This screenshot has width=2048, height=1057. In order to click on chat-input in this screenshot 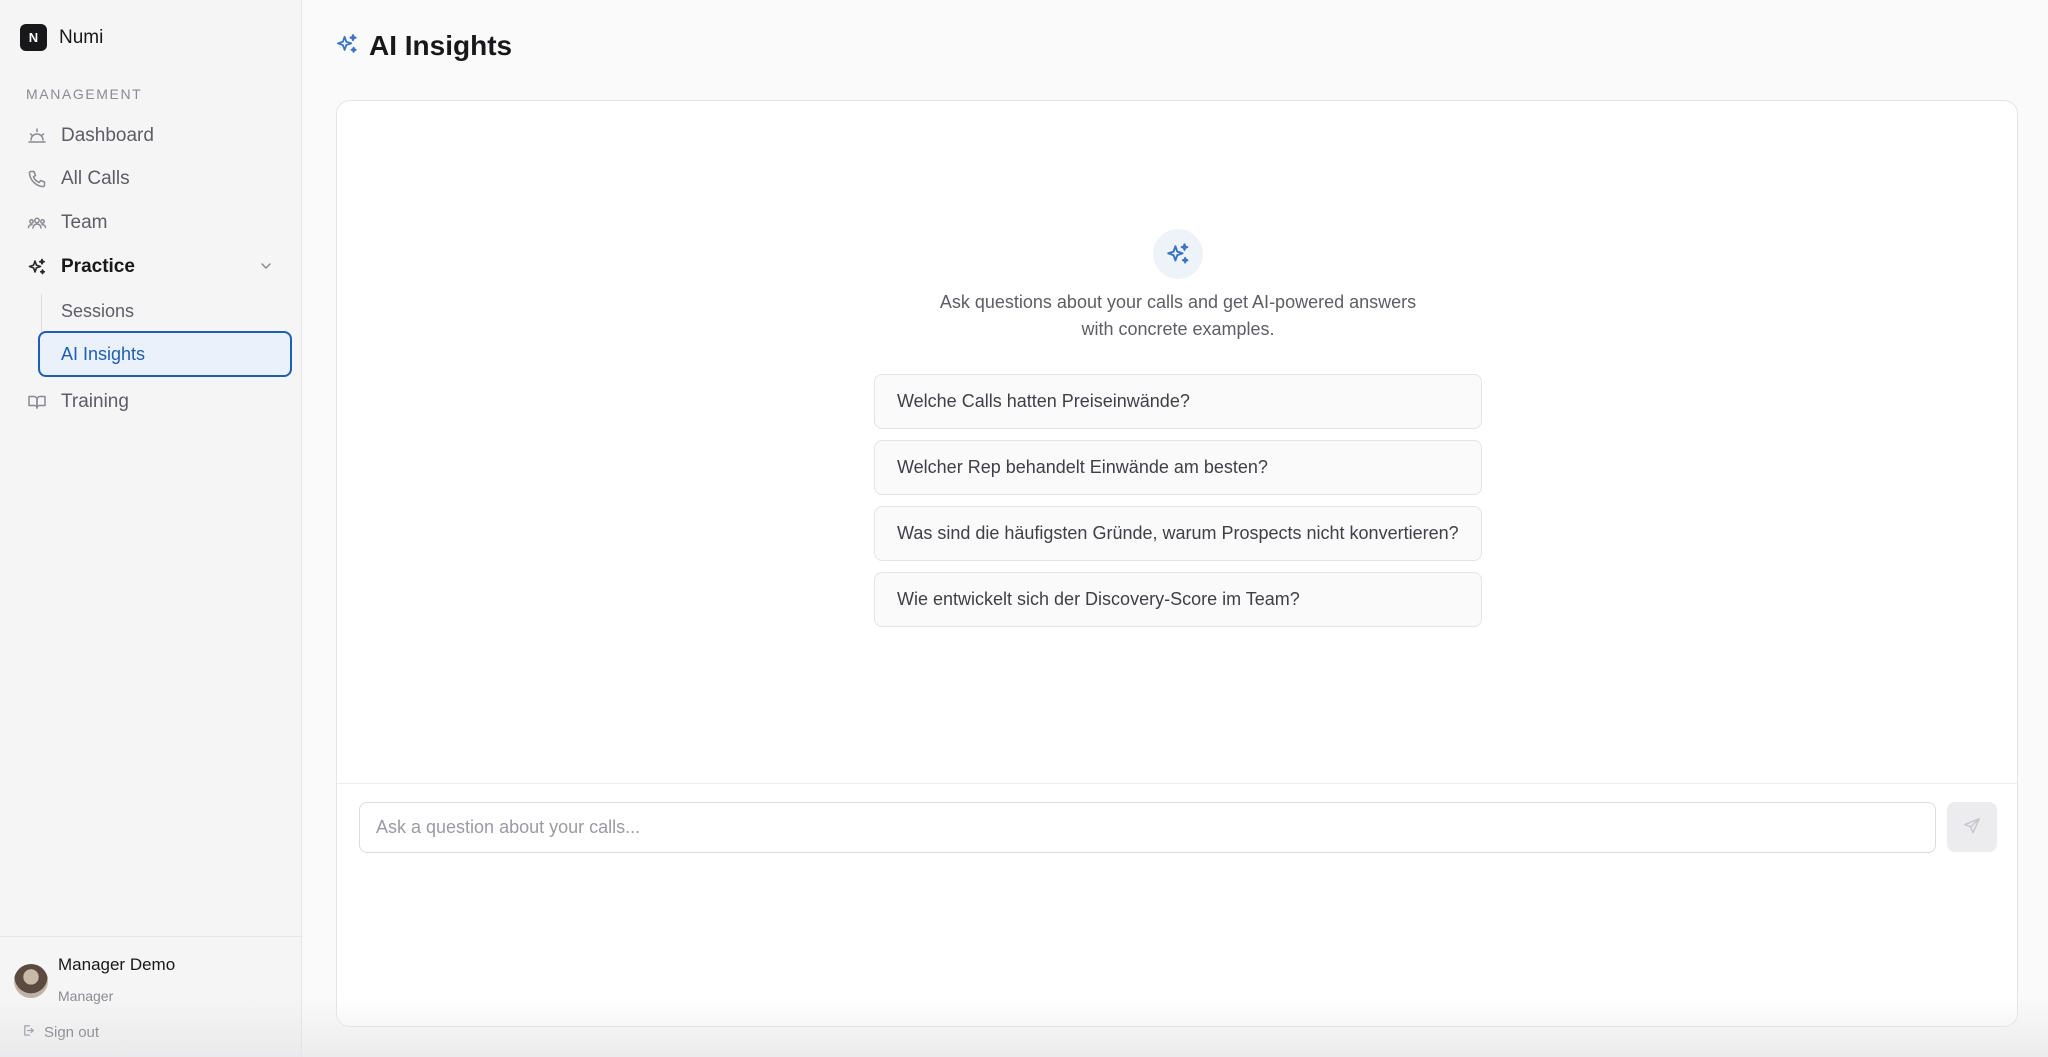, I will do `click(1147, 827)`.